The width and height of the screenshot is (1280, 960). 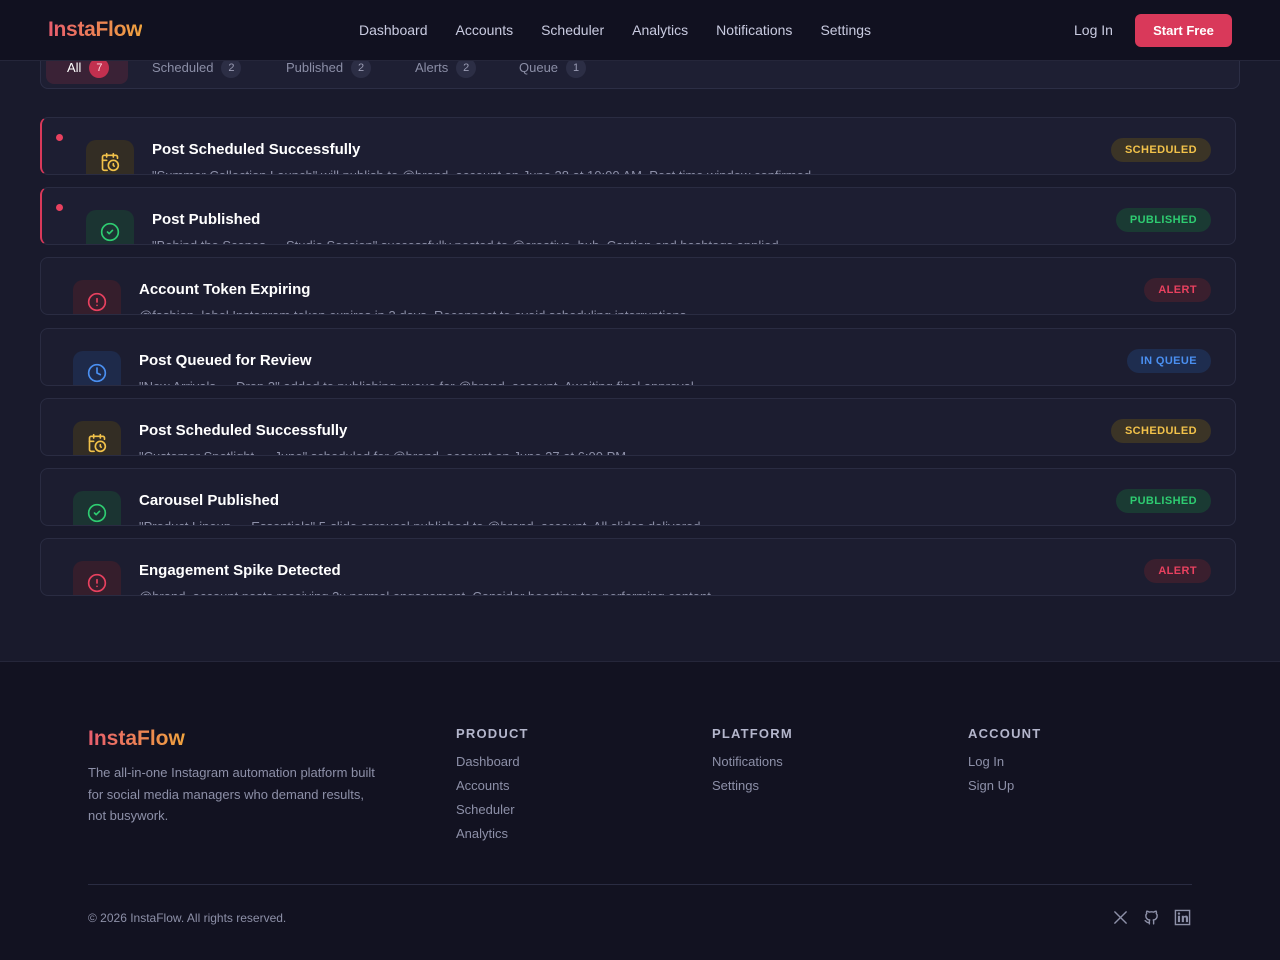 I want to click on notification-title: Engagement Spike Detected, so click(x=240, y=570).